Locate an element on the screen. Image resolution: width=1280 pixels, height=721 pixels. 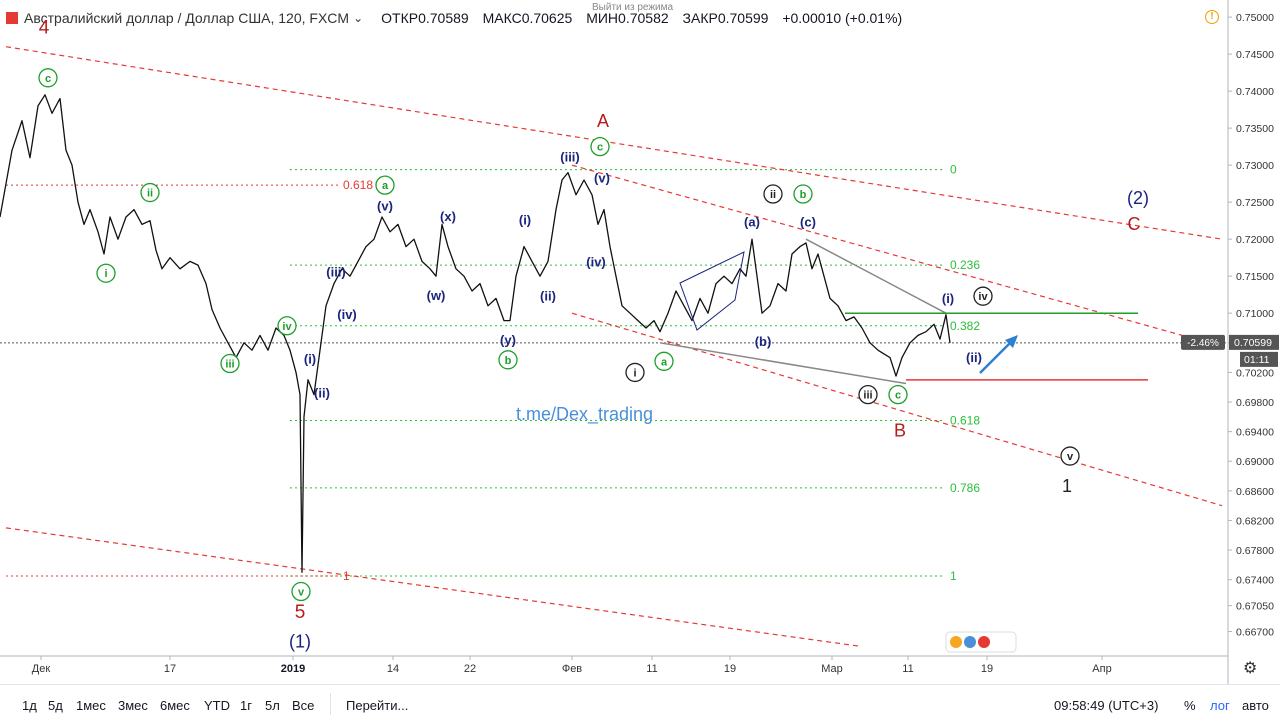
price-tick-label: 0.67800 is located at coordinates (1255, 551).